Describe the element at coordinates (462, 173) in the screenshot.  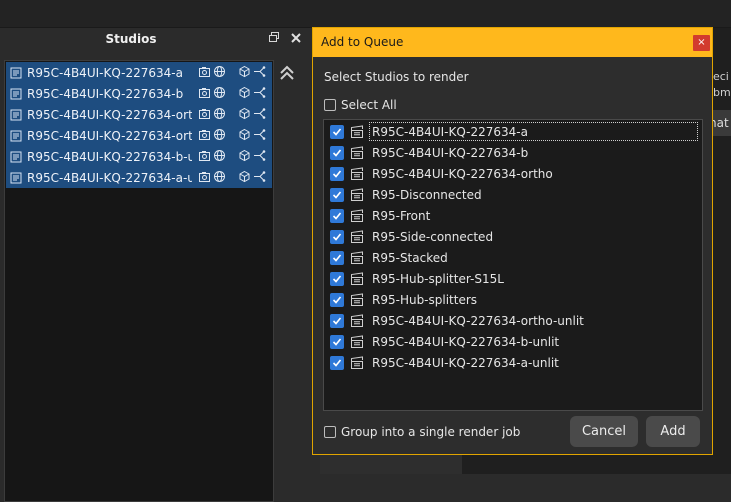
I see `queue-item-label: R95C-4B4UI-KQ-227634-ortho` at that location.